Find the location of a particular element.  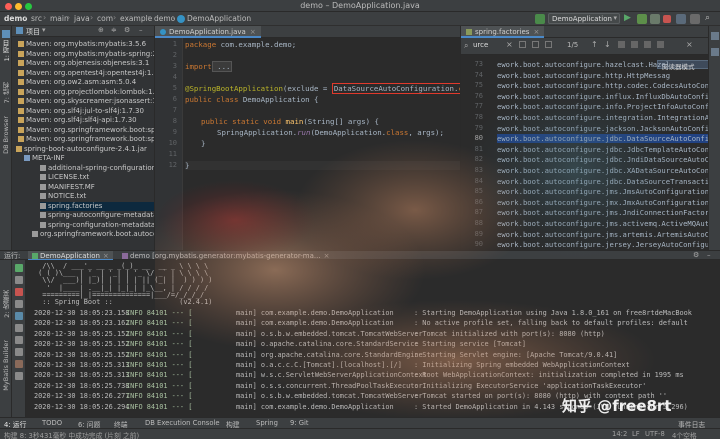

rerun-icon is located at coordinates (19, 268).